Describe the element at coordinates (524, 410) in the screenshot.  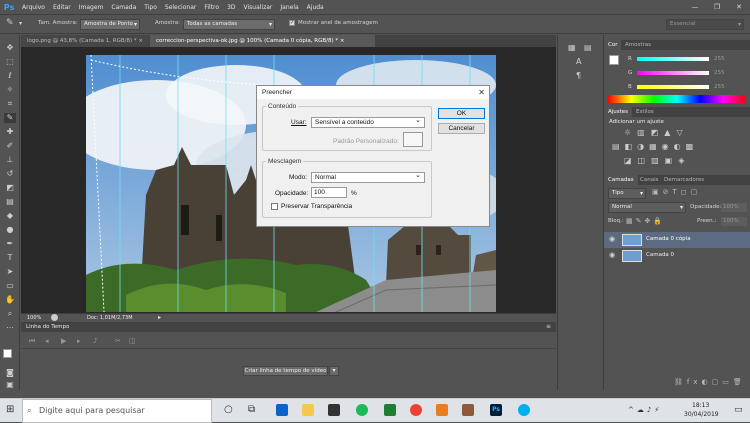
I see `skype-icon` at that location.